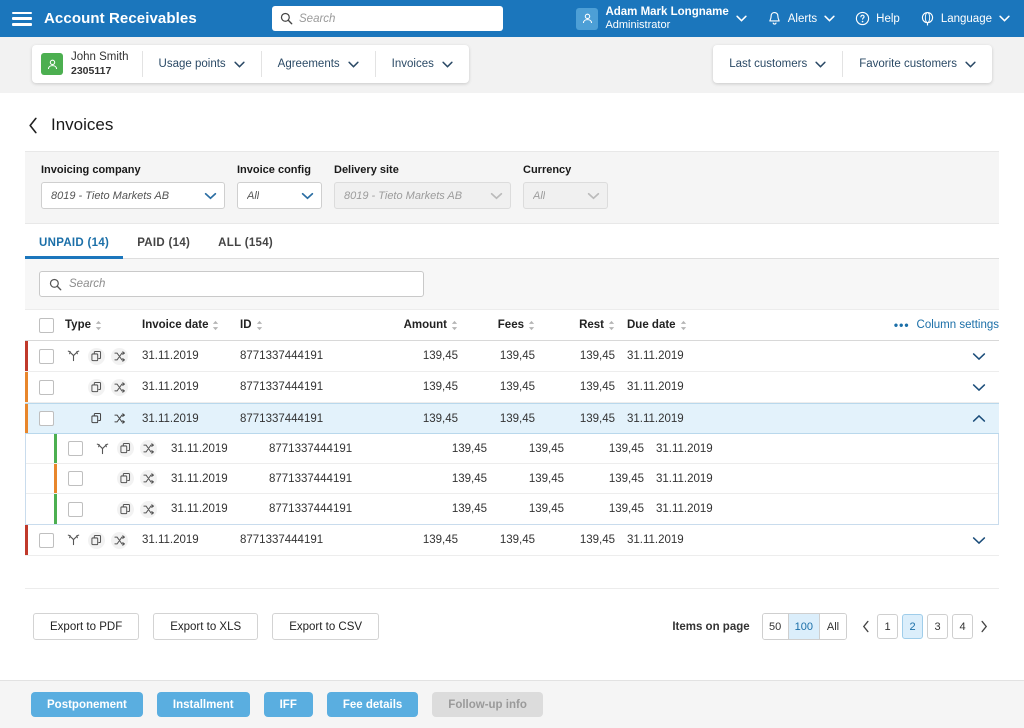 The image size is (1024, 728). Describe the element at coordinates (302, 325) in the screenshot. I see `column-header-id: ID` at that location.